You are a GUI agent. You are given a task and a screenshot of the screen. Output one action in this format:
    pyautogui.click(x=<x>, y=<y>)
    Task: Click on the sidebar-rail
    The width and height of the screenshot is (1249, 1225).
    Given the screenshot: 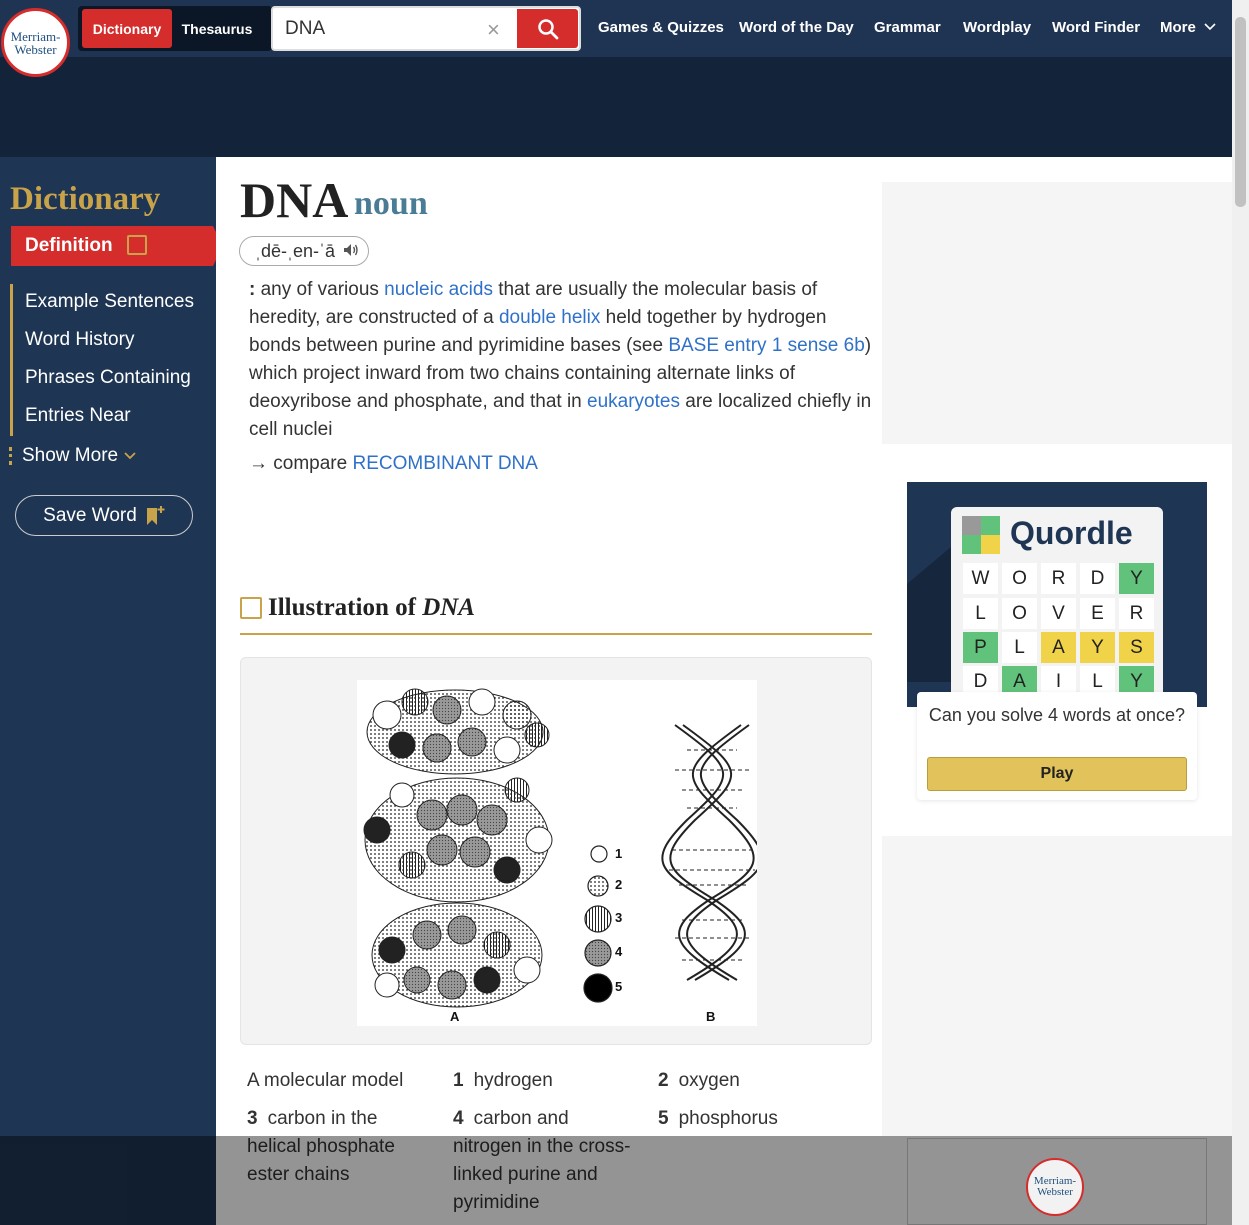 What is the action you would take?
    pyautogui.click(x=11, y=360)
    